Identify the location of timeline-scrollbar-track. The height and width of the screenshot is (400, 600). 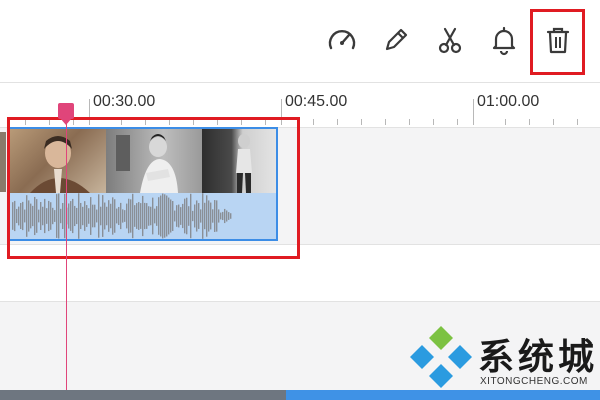
(143, 395).